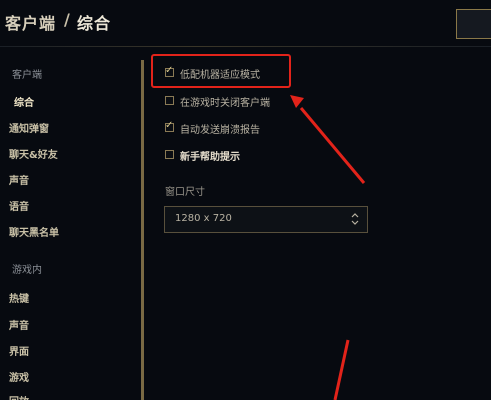 This screenshot has height=400, width=491. What do you see at coordinates (473, 24) in the screenshot?
I see `close-button` at bounding box center [473, 24].